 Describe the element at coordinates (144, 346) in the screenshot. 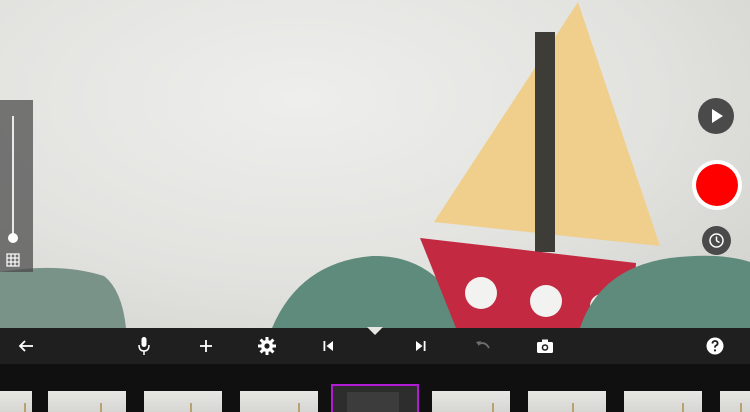

I see `microphone-icon` at that location.